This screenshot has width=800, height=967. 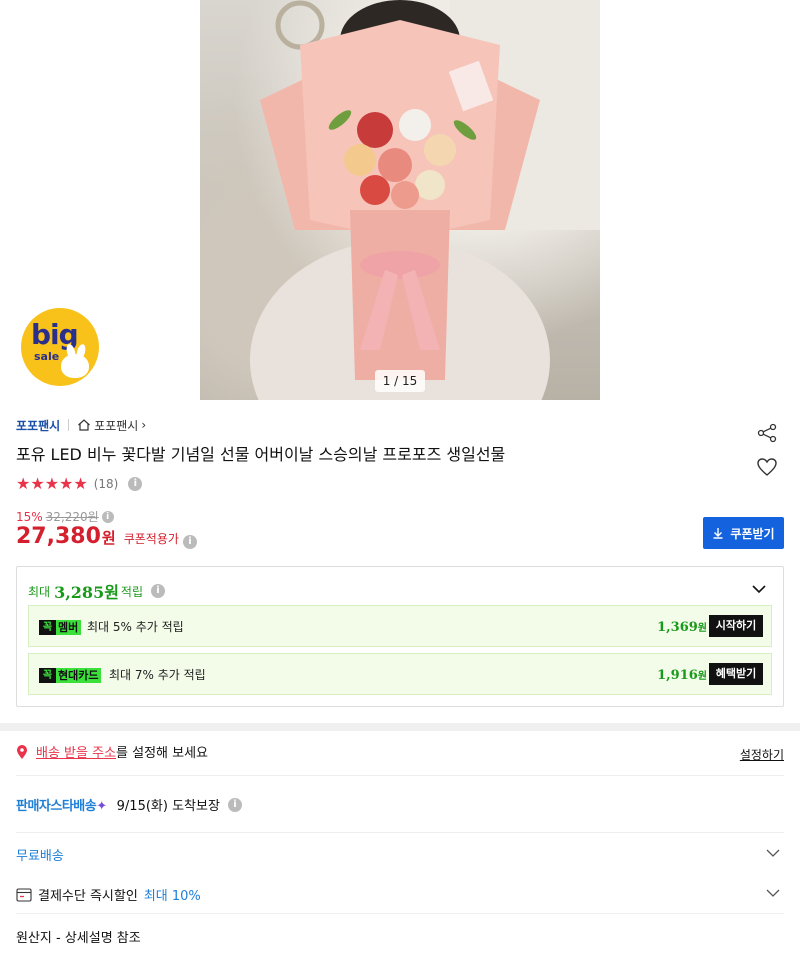 I want to click on address-link: 배송 받을 주소, so click(x=76, y=751).